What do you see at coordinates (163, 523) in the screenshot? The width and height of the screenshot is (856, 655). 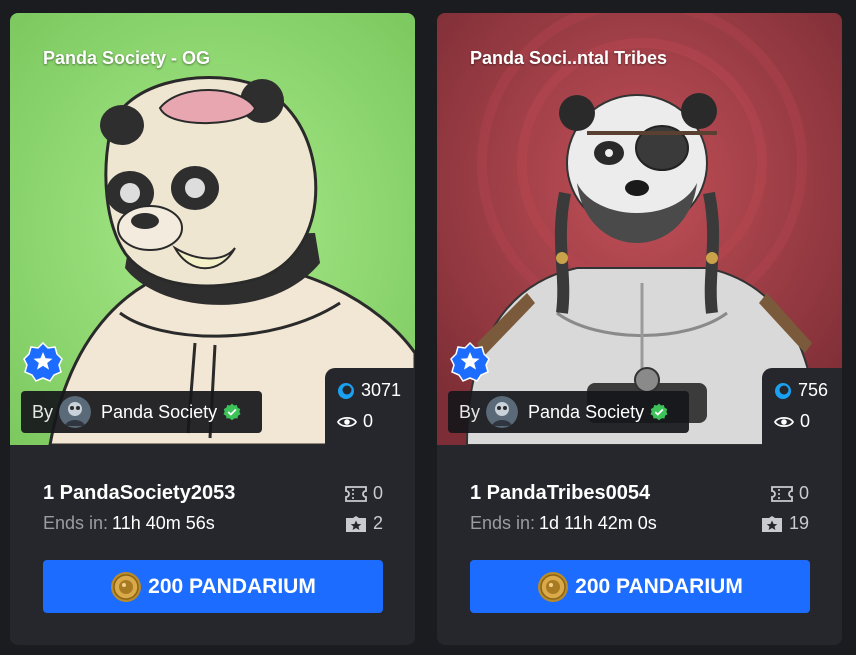 I see `ends-value: 11h 40m 56s` at bounding box center [163, 523].